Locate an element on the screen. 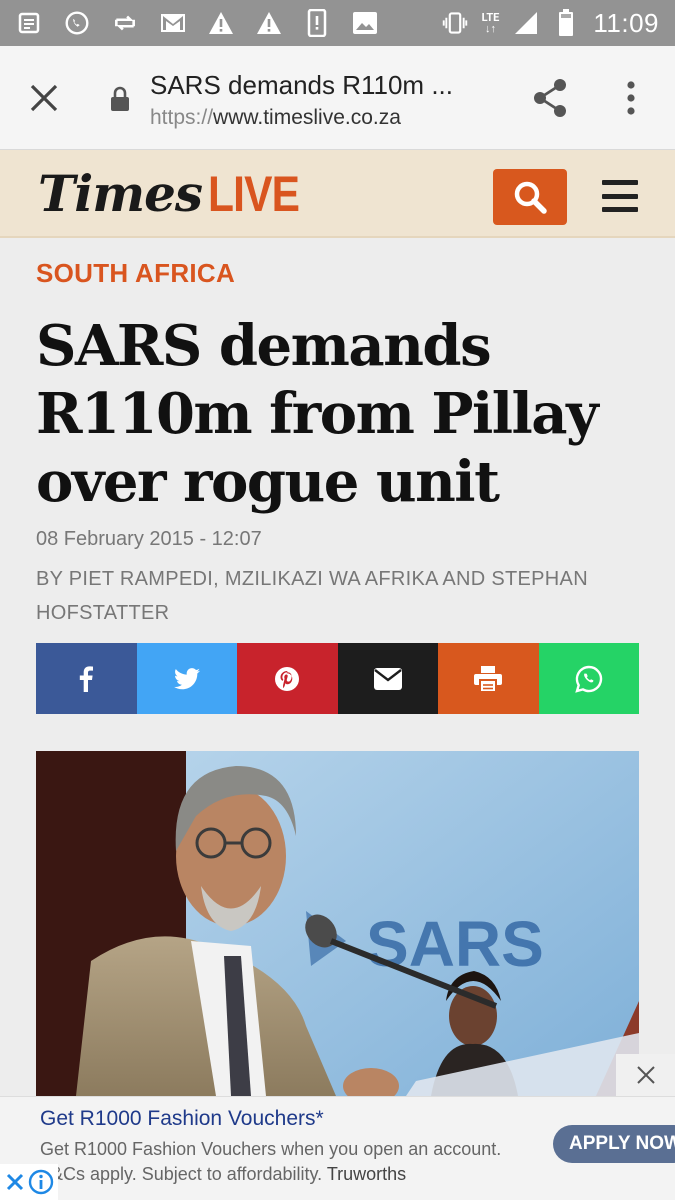 This screenshot has width=675, height=1200. logo-times: Times is located at coordinates (120, 193).